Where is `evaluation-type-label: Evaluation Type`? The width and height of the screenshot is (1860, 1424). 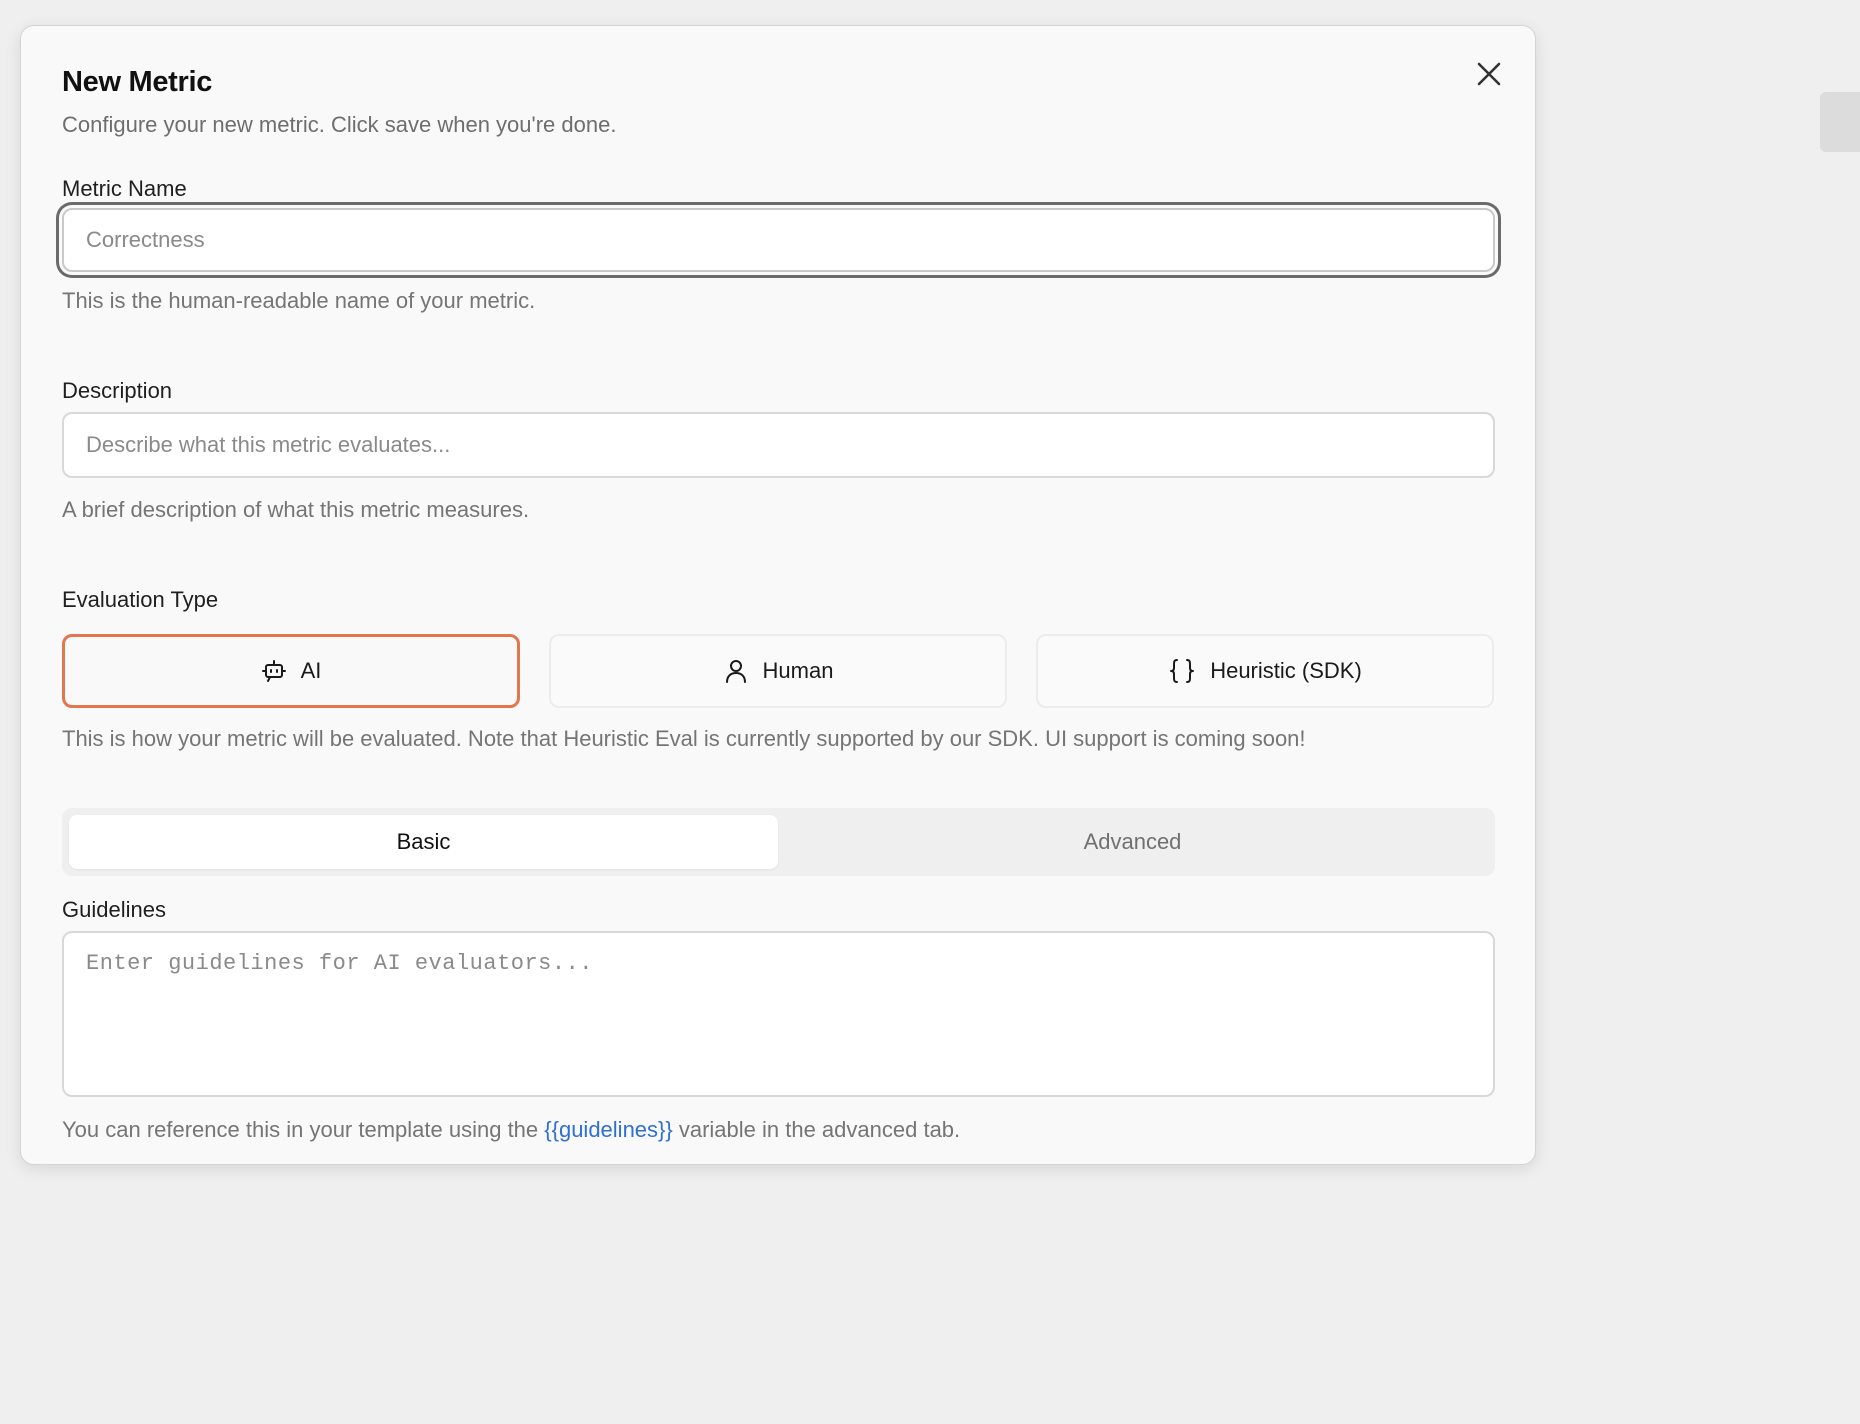 evaluation-type-label: Evaluation Type is located at coordinates (140, 599).